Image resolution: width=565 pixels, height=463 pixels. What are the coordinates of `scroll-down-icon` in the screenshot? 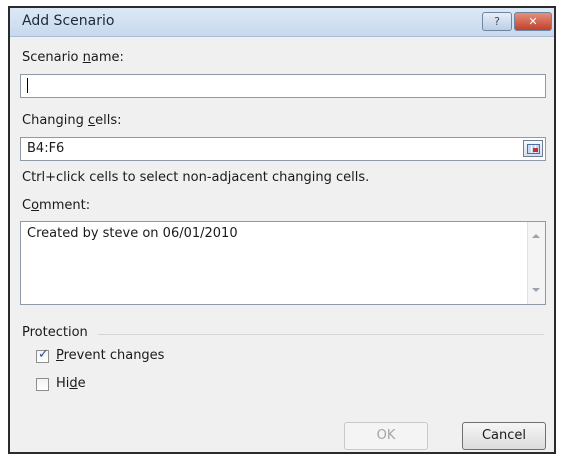 It's located at (536, 290).